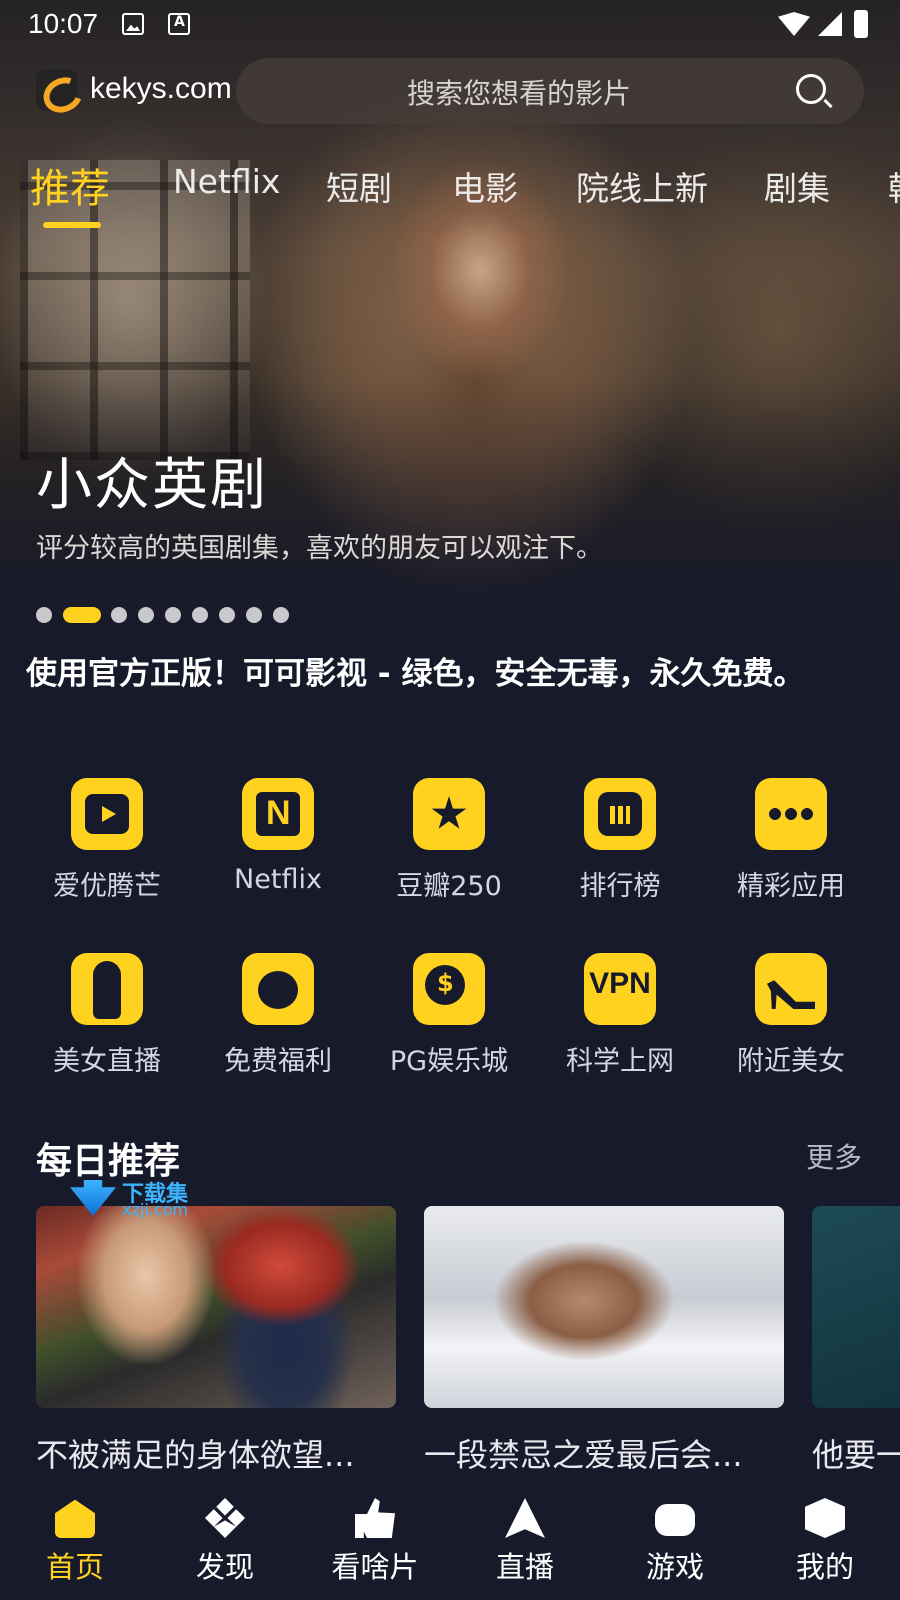 Image resolution: width=900 pixels, height=1600 pixels. Describe the element at coordinates (57, 90) in the screenshot. I see `app-logo-icon` at that location.